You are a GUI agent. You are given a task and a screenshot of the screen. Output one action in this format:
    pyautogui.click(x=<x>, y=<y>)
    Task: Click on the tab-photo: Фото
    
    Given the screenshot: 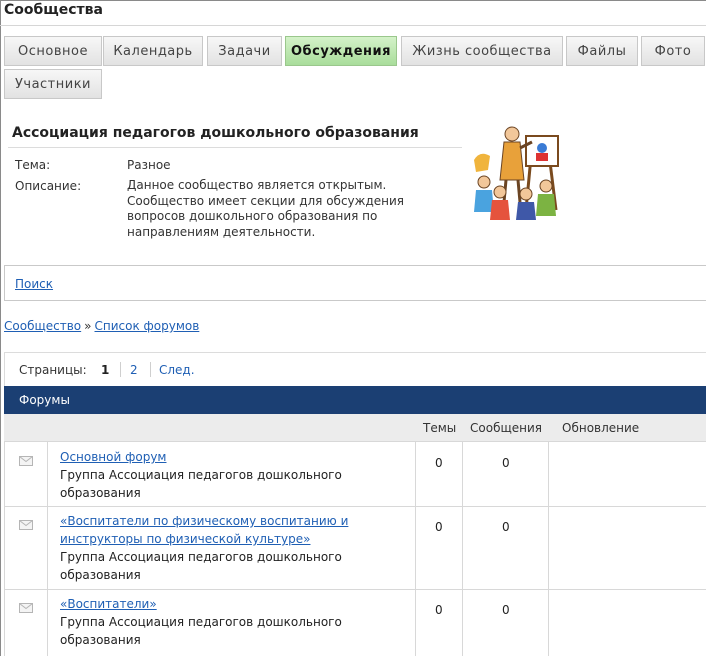 What is the action you would take?
    pyautogui.click(x=673, y=51)
    